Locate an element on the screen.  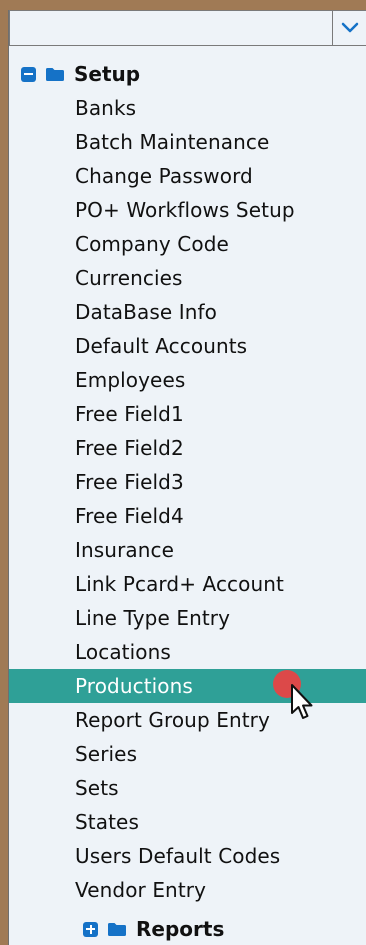
tree-item: Users Default Codes is located at coordinates (187, 856).